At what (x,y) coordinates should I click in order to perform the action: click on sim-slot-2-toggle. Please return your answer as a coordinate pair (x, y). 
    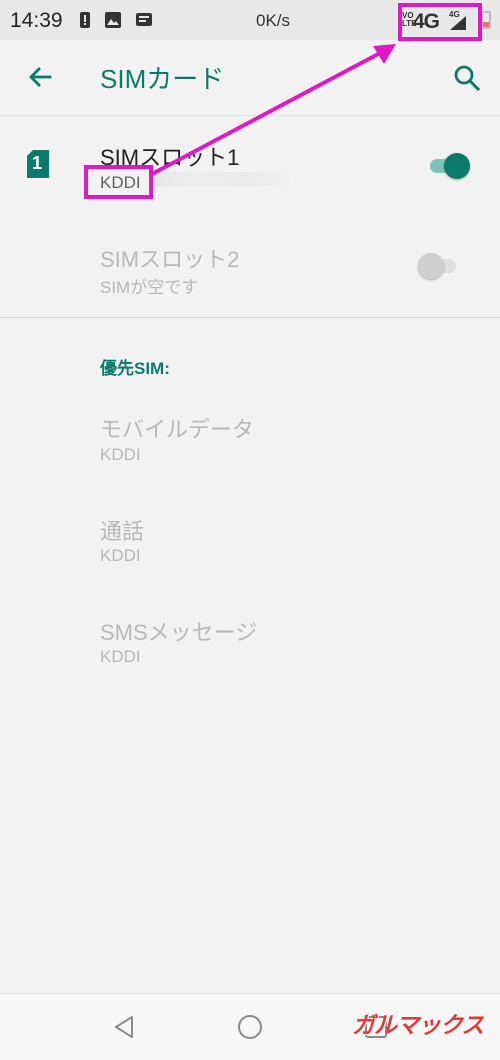
    Looking at the image, I should click on (436, 266).